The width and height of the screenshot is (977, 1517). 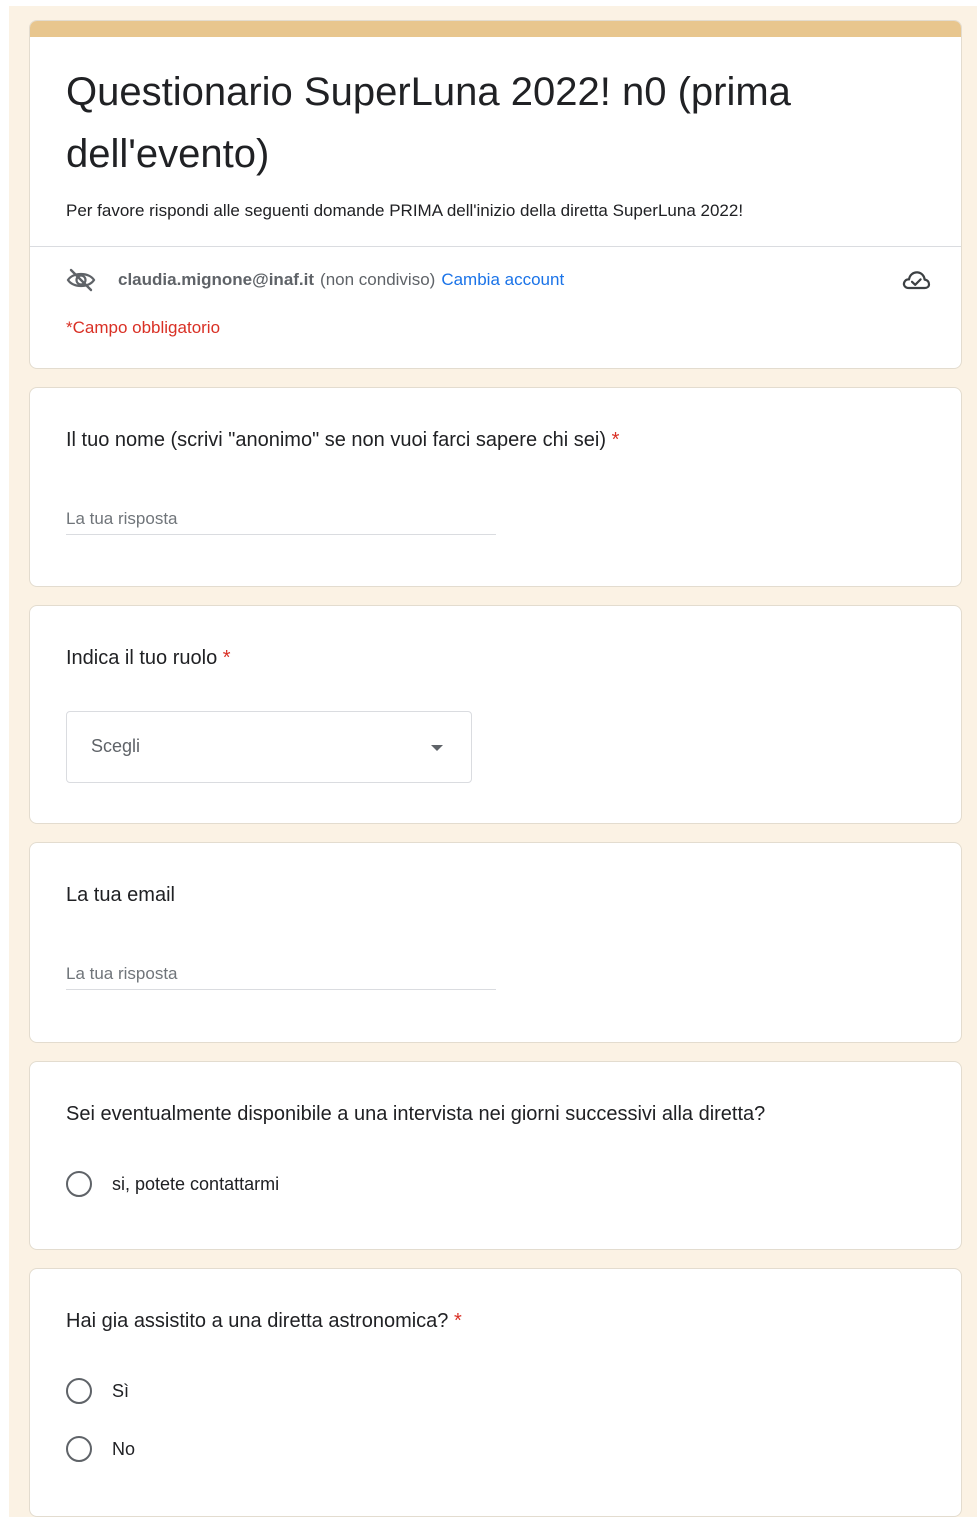 What do you see at coordinates (121, 1390) in the screenshot?
I see `radio-label: Sì` at bounding box center [121, 1390].